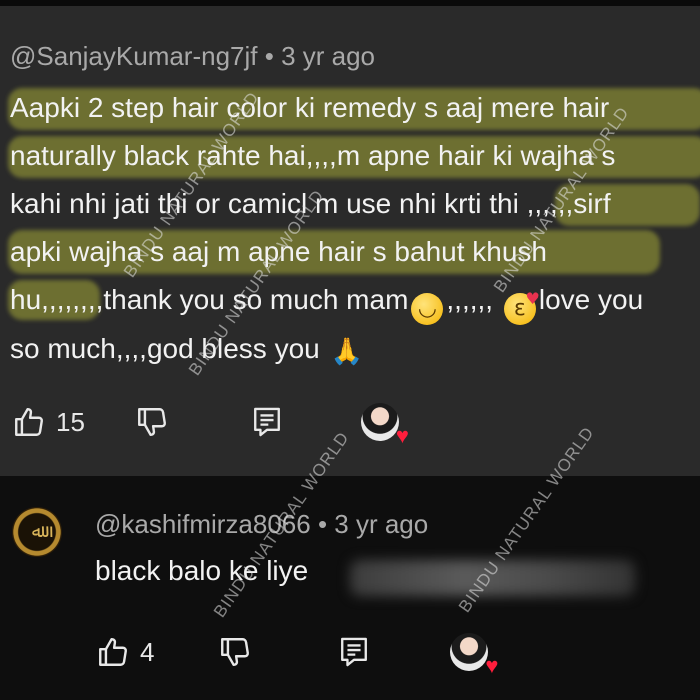 The image size is (700, 700). I want to click on comment-line-6: so much,,,,god bless you 🙏, so click(355, 349).